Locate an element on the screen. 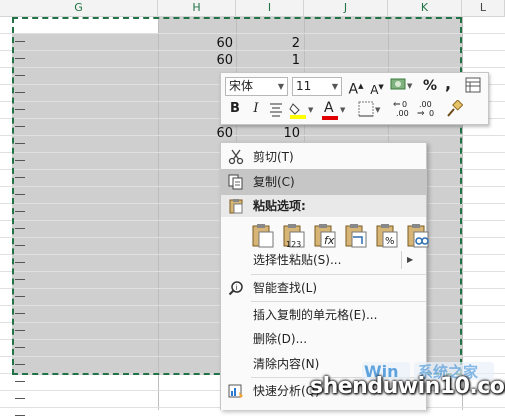 The image size is (505, 416). paste-values-icon: 123 is located at coordinates (295, 236).